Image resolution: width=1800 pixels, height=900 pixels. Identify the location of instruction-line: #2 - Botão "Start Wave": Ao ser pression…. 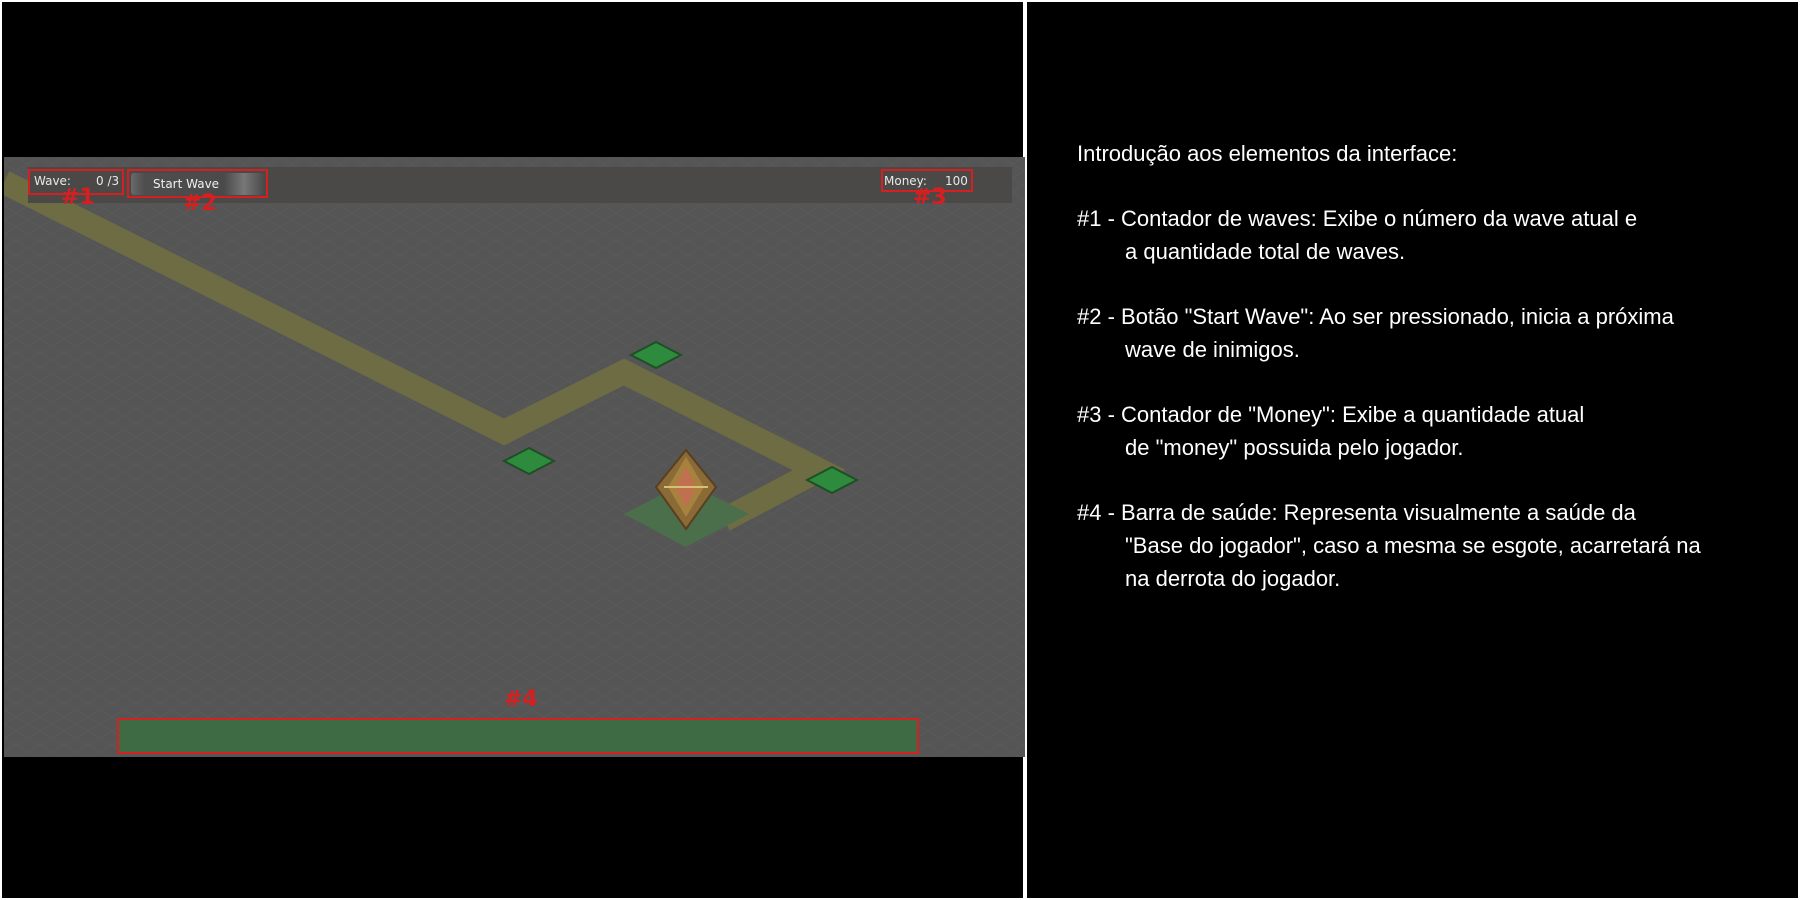
(1375, 316).